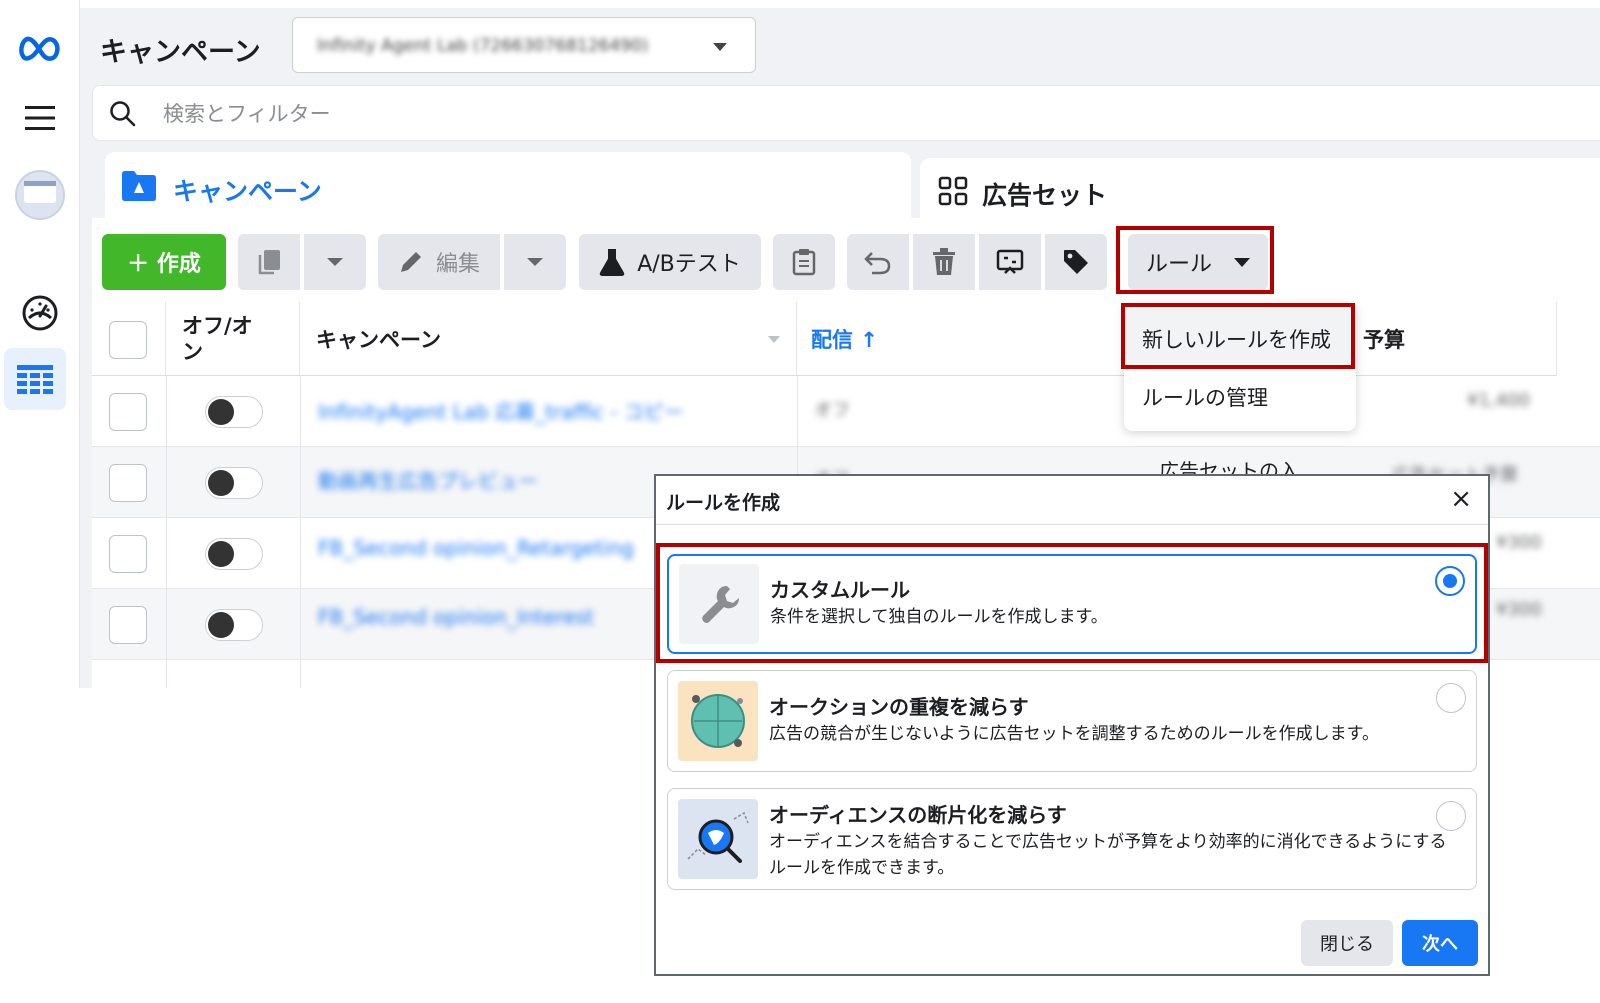  I want to click on flask-icon, so click(612, 262).